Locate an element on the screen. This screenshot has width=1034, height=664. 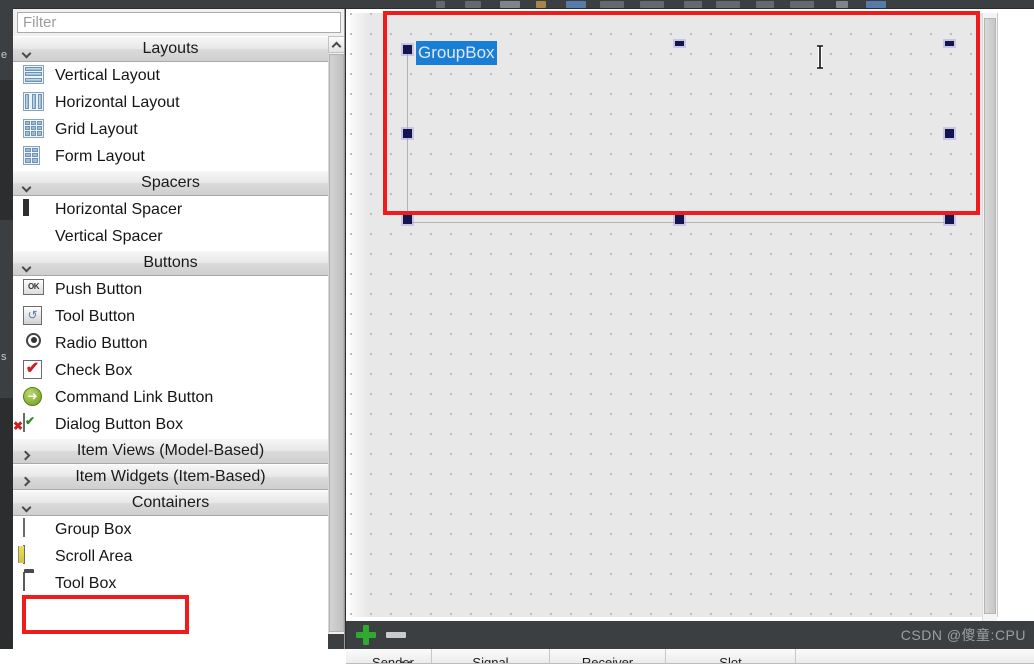
chevron-right-icon is located at coordinates (26, 482).